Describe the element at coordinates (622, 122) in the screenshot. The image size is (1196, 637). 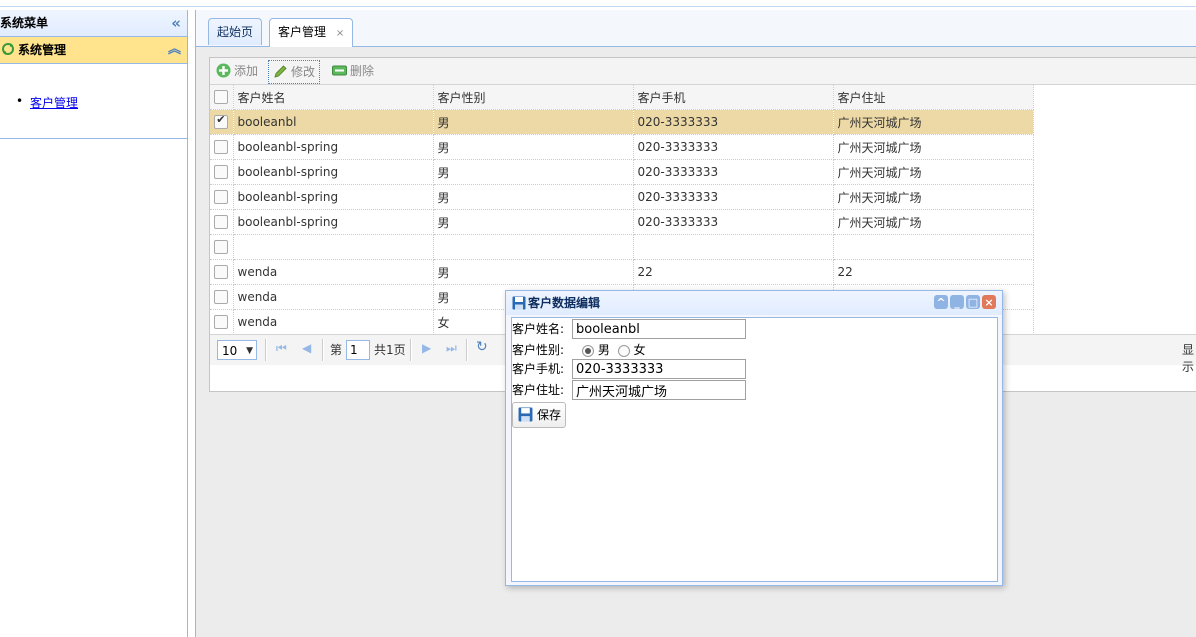
I see `table-row: booleanbl男020-3333333广州天河城广场` at that location.